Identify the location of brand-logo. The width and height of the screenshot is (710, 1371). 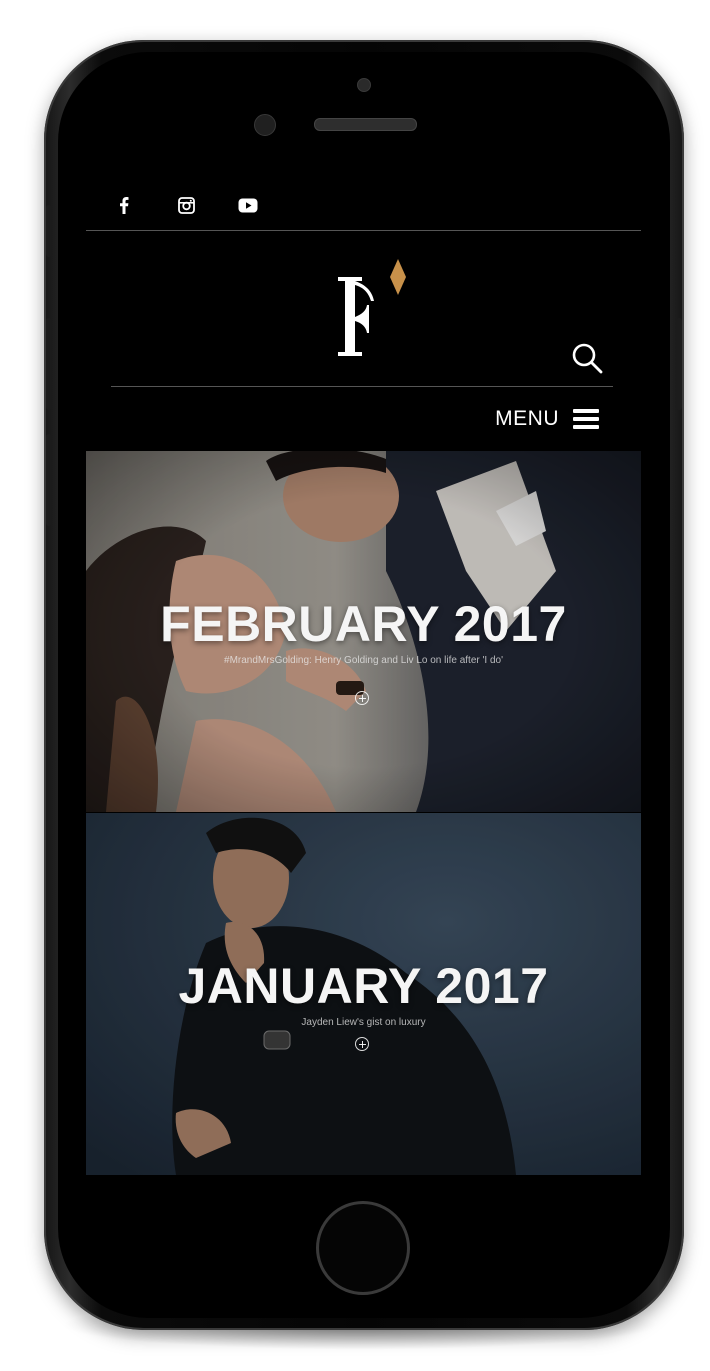
(372, 309).